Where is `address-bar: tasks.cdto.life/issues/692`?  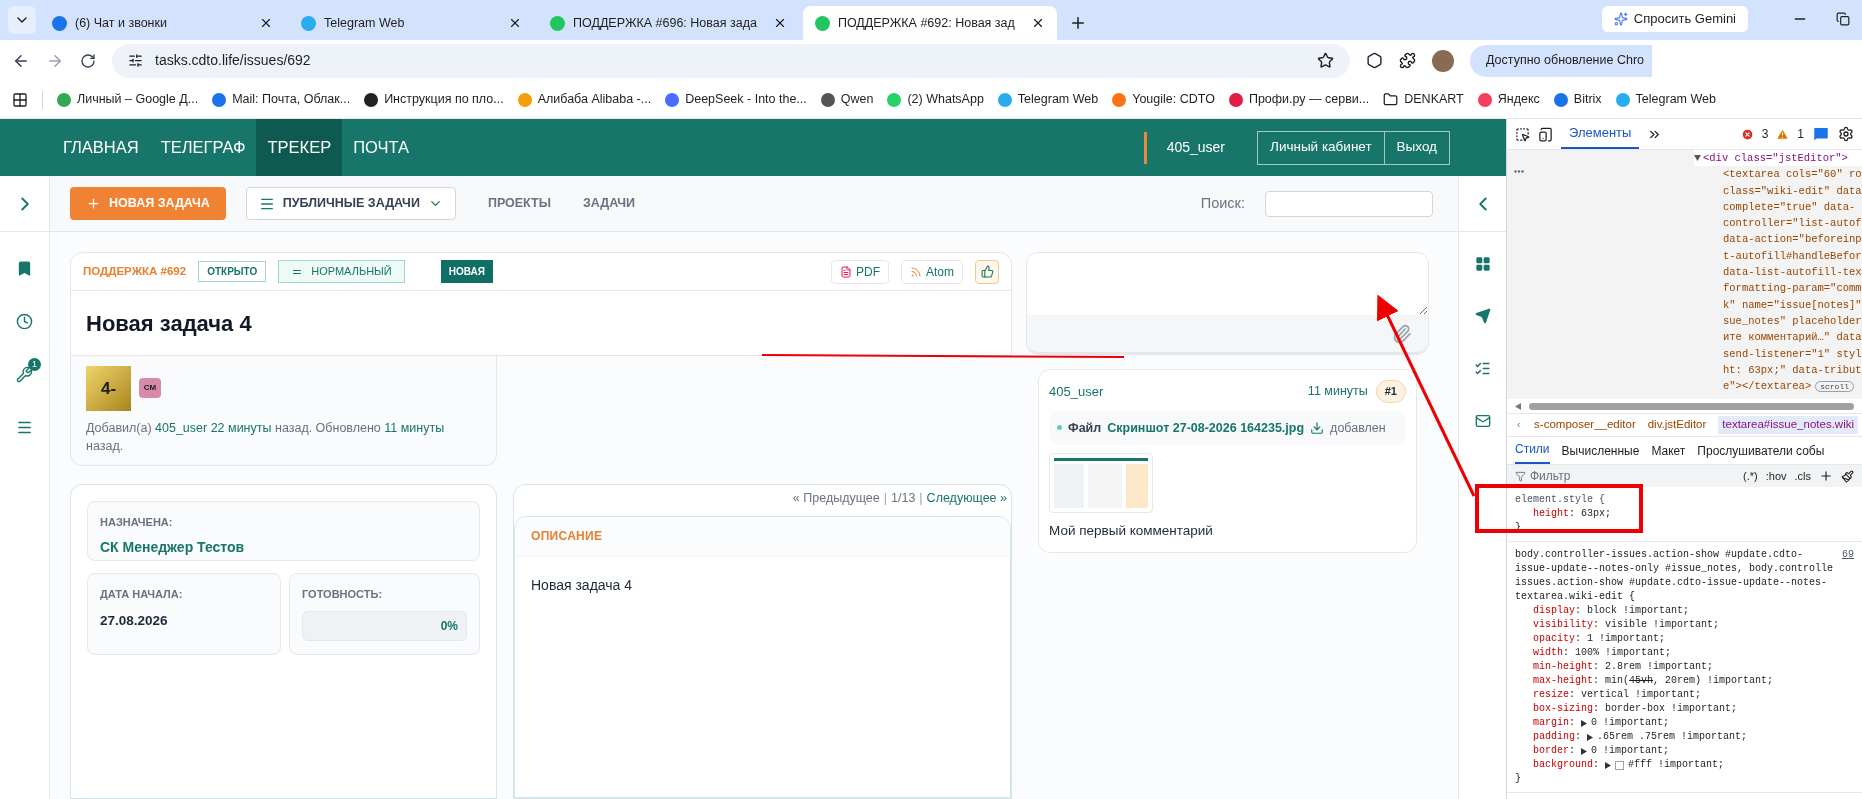 address-bar: tasks.cdto.life/issues/692 is located at coordinates (731, 60).